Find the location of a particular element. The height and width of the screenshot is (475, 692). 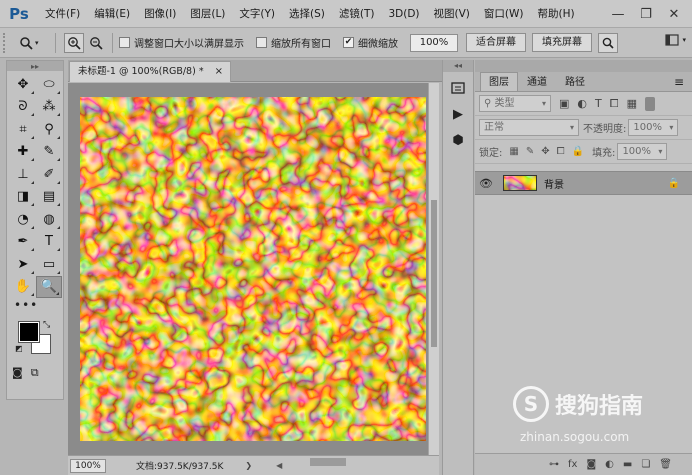

zoom-all-windows-option: 缩放所有窗口 is located at coordinates (293, 42).